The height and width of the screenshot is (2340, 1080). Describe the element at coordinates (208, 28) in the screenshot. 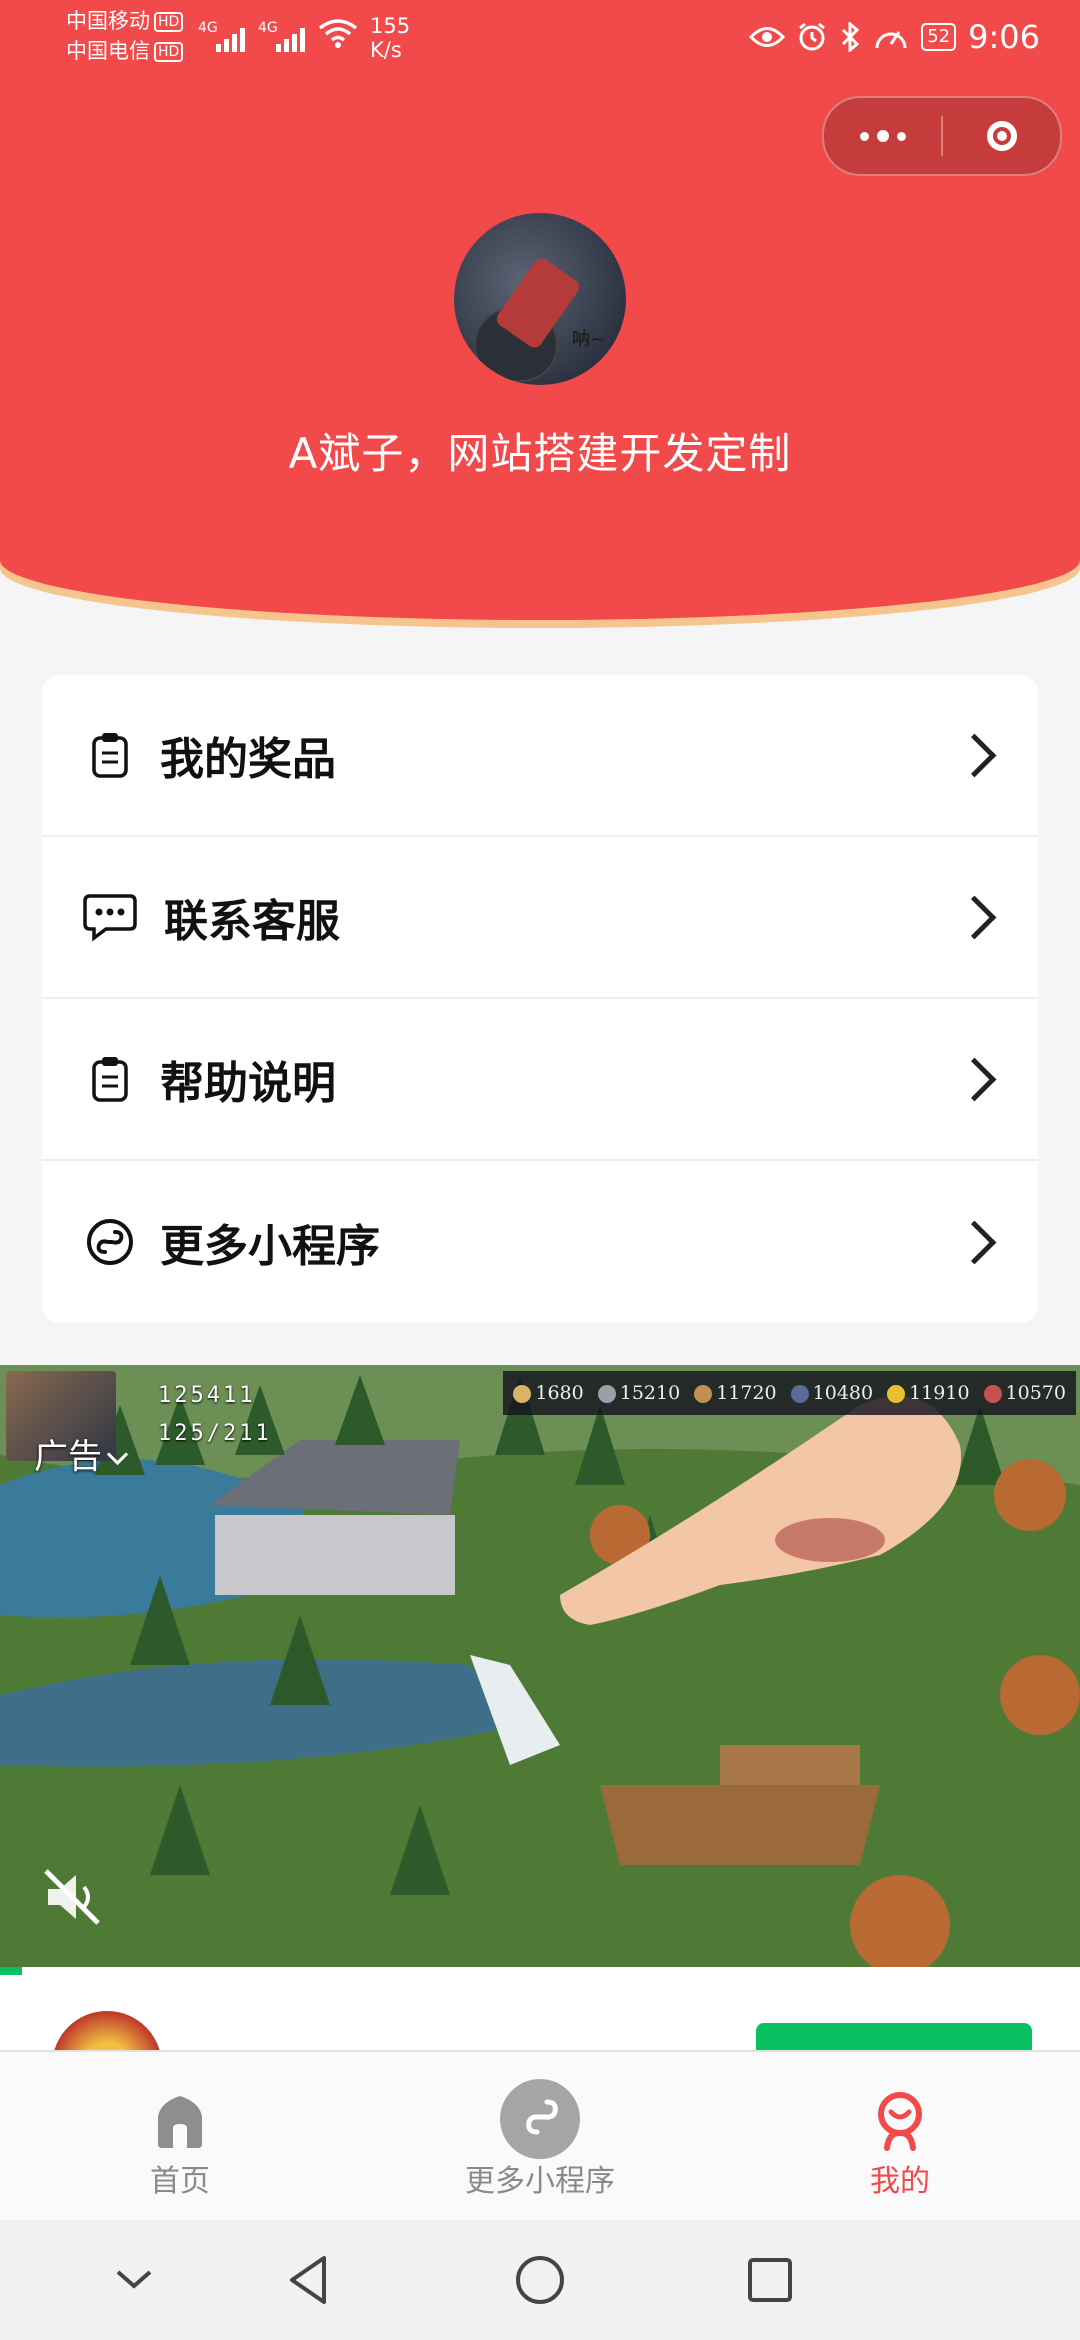

I see `network-type-1: 4G` at that location.